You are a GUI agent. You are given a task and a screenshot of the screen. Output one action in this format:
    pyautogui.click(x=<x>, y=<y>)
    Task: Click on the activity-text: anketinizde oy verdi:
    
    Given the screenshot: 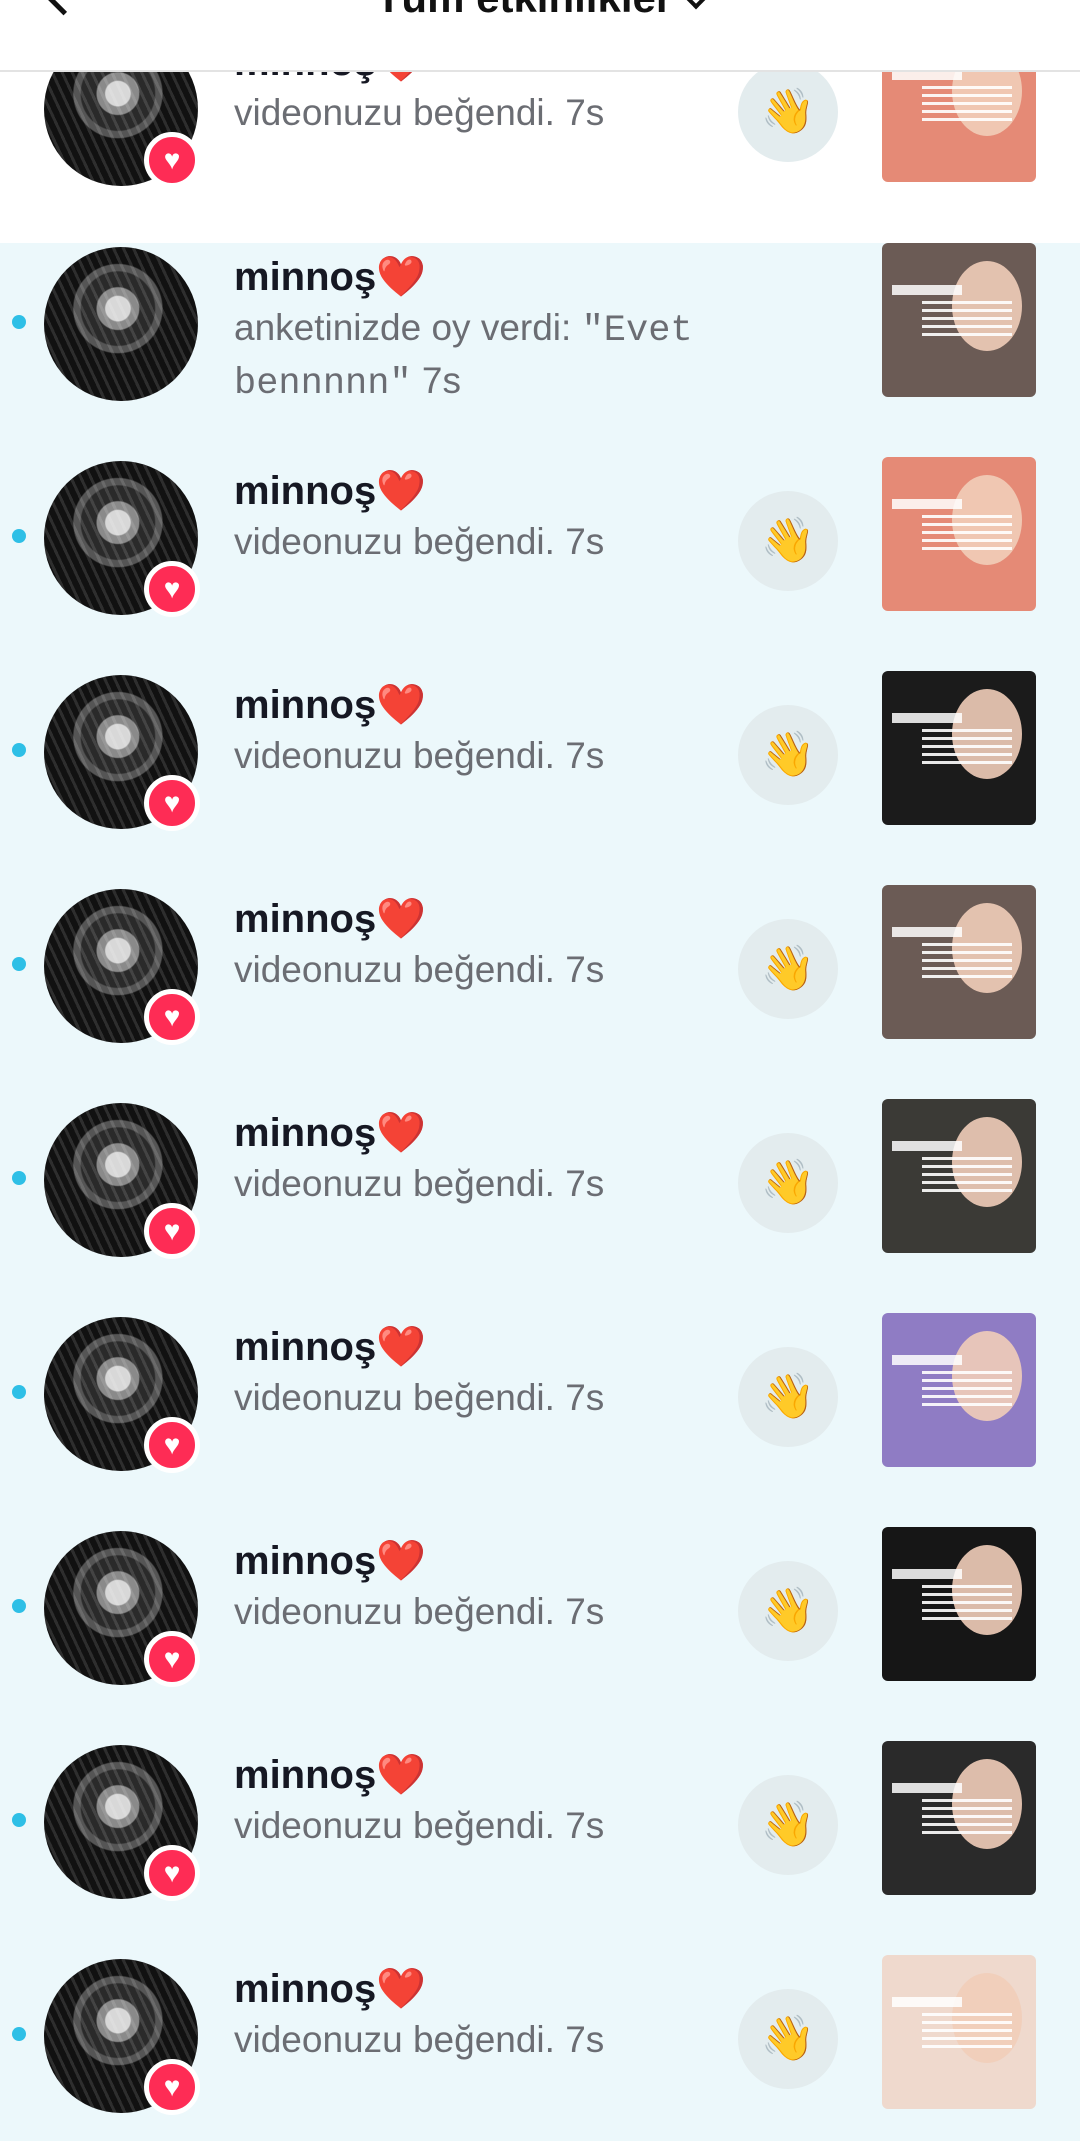 What is the action you would take?
    pyautogui.click(x=403, y=327)
    